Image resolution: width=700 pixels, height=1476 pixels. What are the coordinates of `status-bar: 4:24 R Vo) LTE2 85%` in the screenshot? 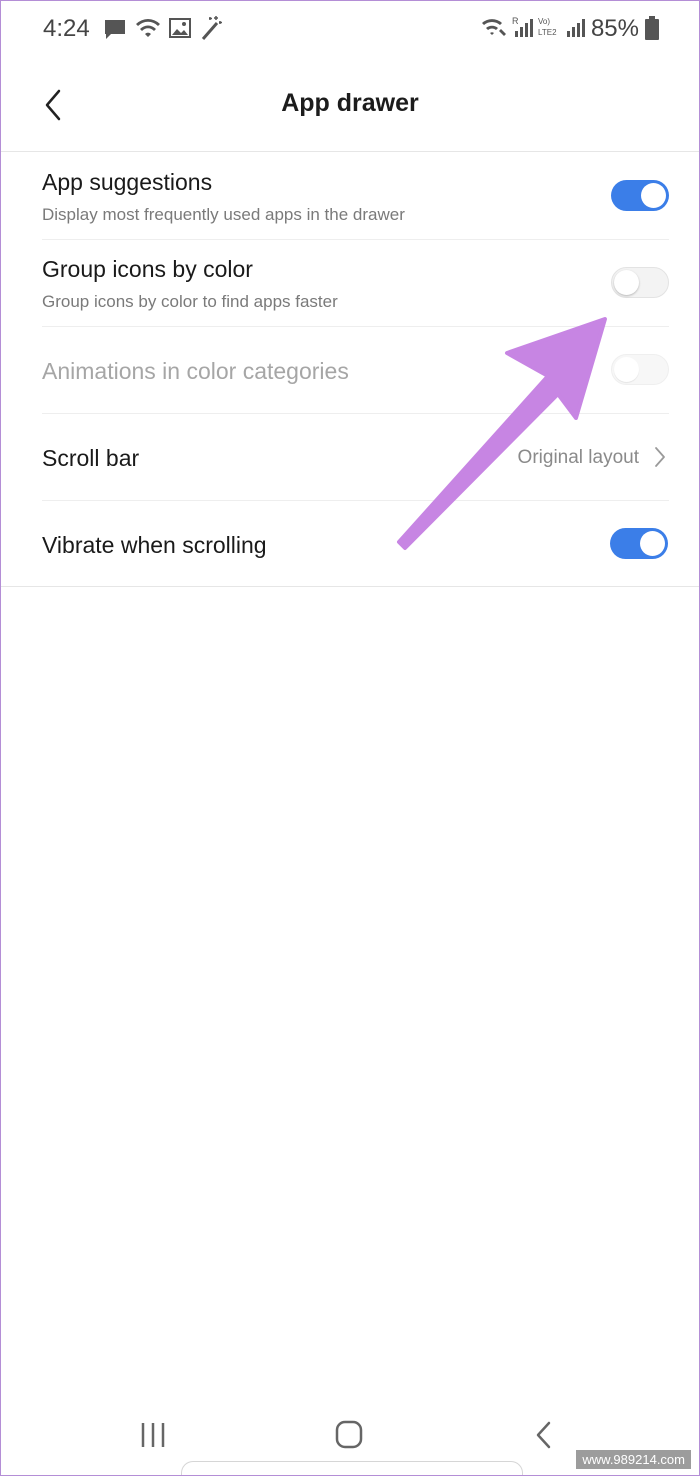 It's located at (350, 30).